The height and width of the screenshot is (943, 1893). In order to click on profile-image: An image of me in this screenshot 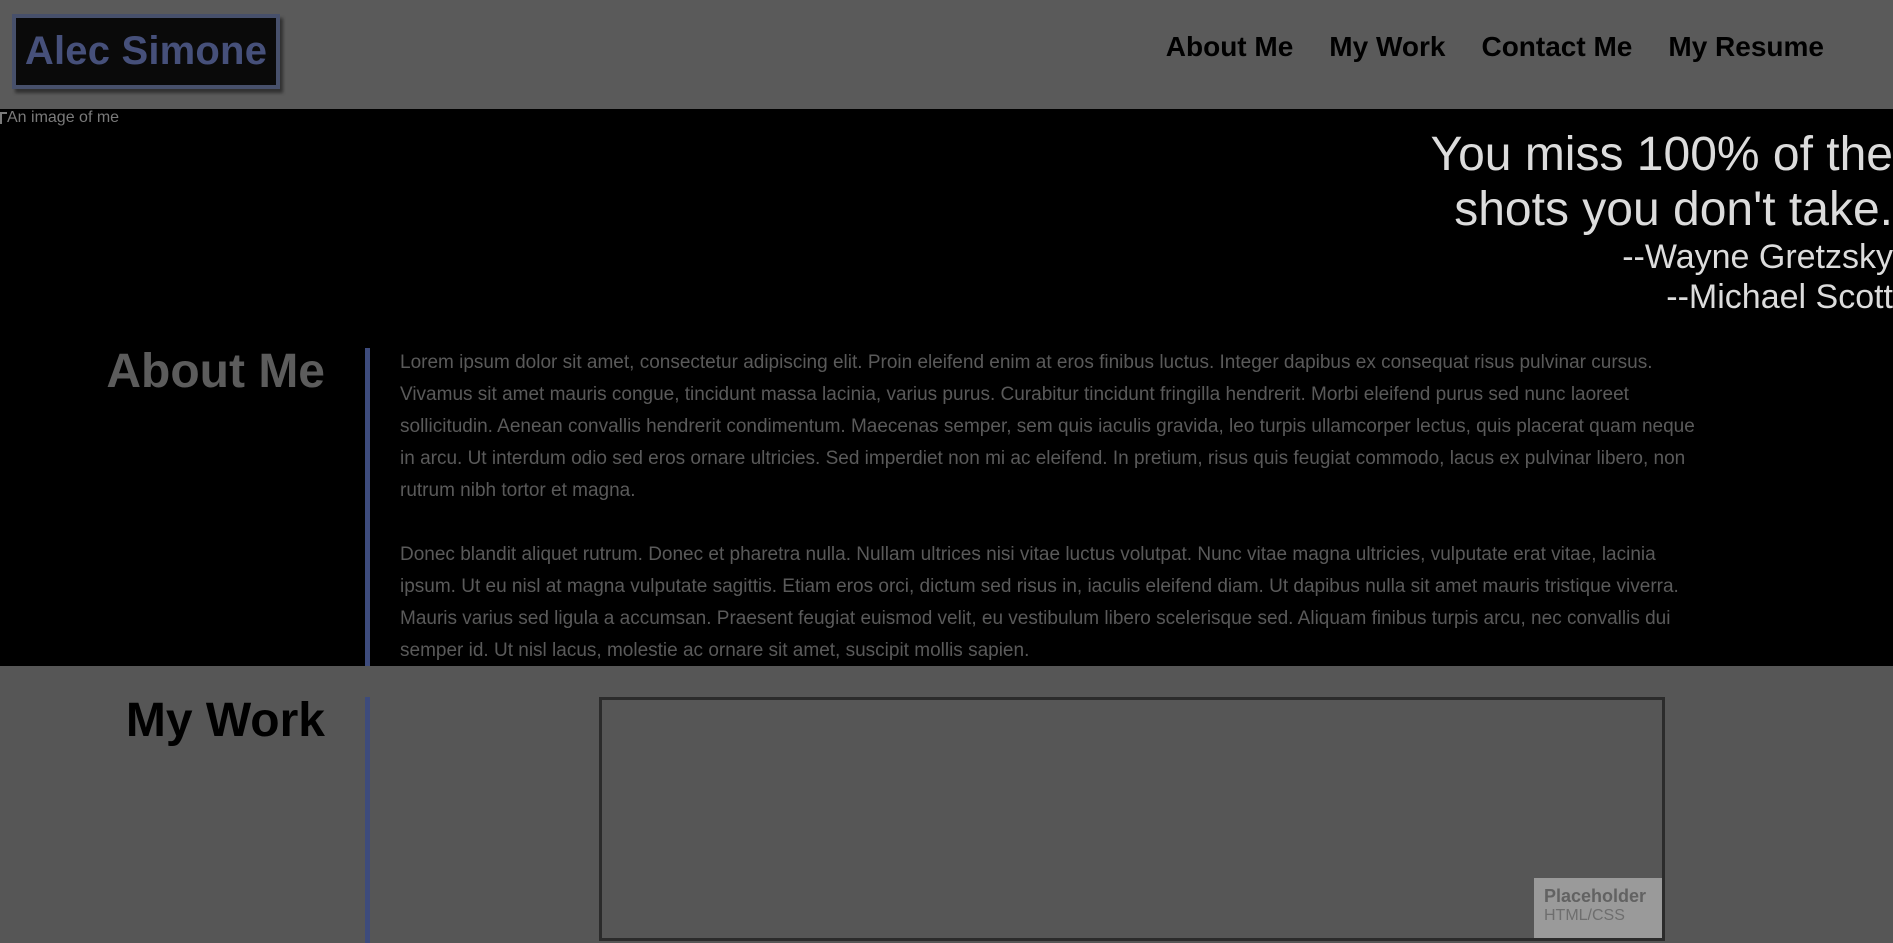, I will do `click(60, 117)`.